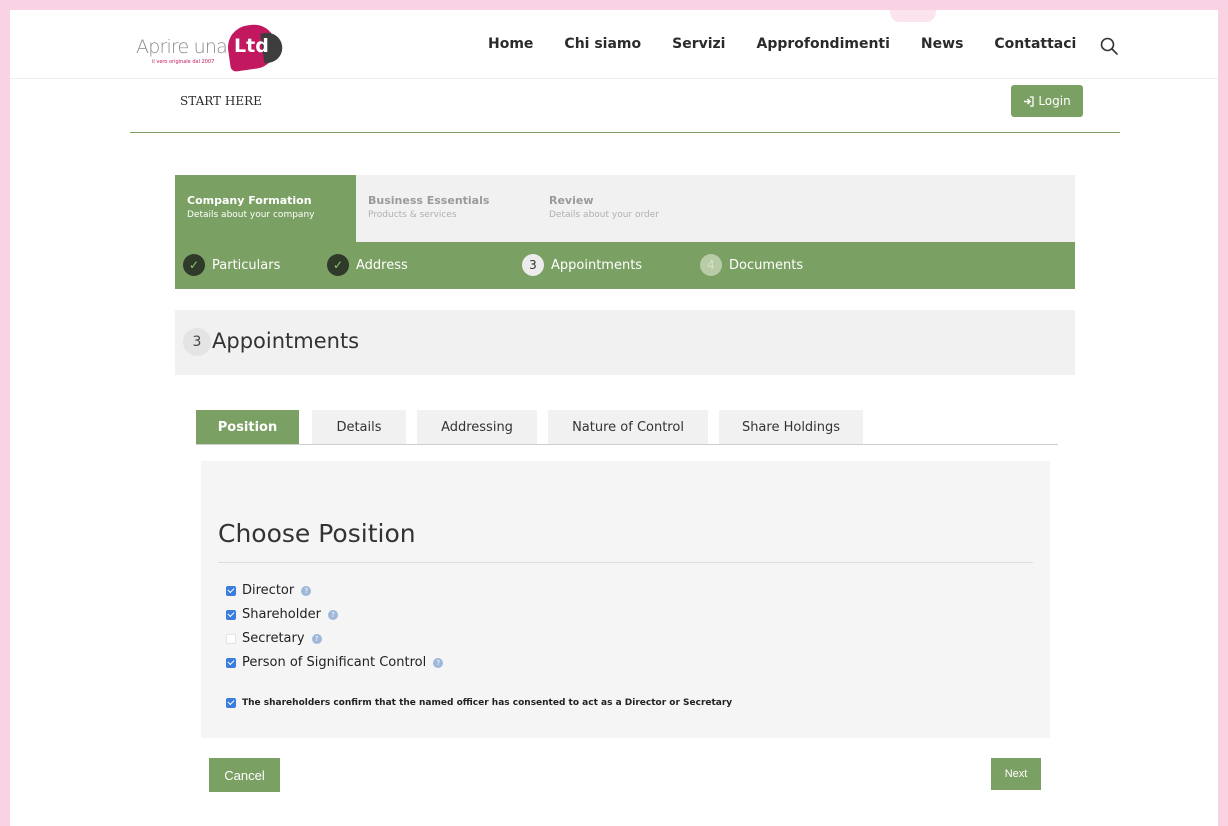 The width and height of the screenshot is (1228, 826). I want to click on step-subtitle: Products & services, so click(412, 215).